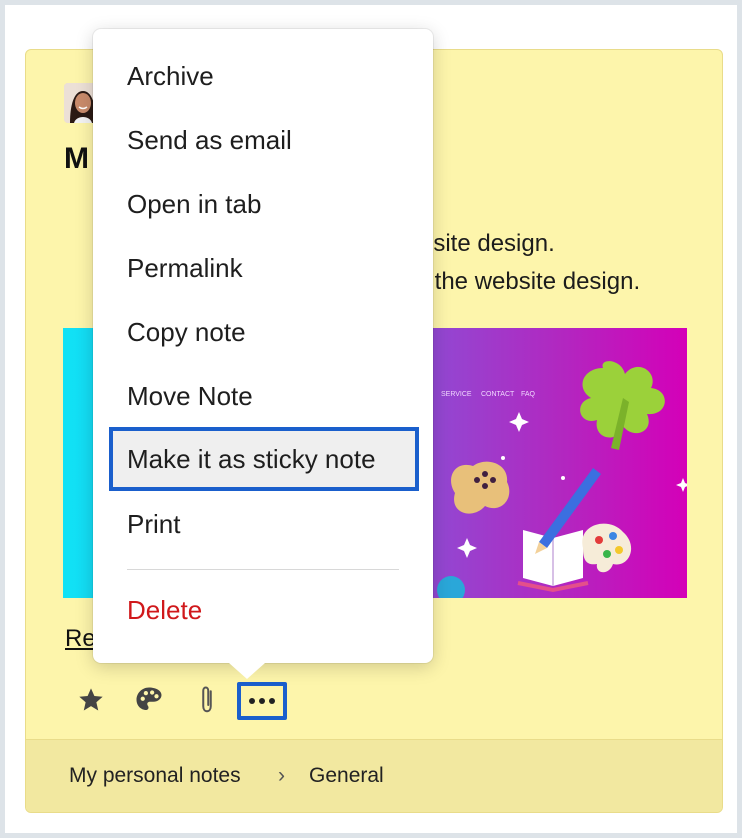 The width and height of the screenshot is (742, 838). Describe the element at coordinates (76, 158) in the screenshot. I see `note-title: M` at that location.